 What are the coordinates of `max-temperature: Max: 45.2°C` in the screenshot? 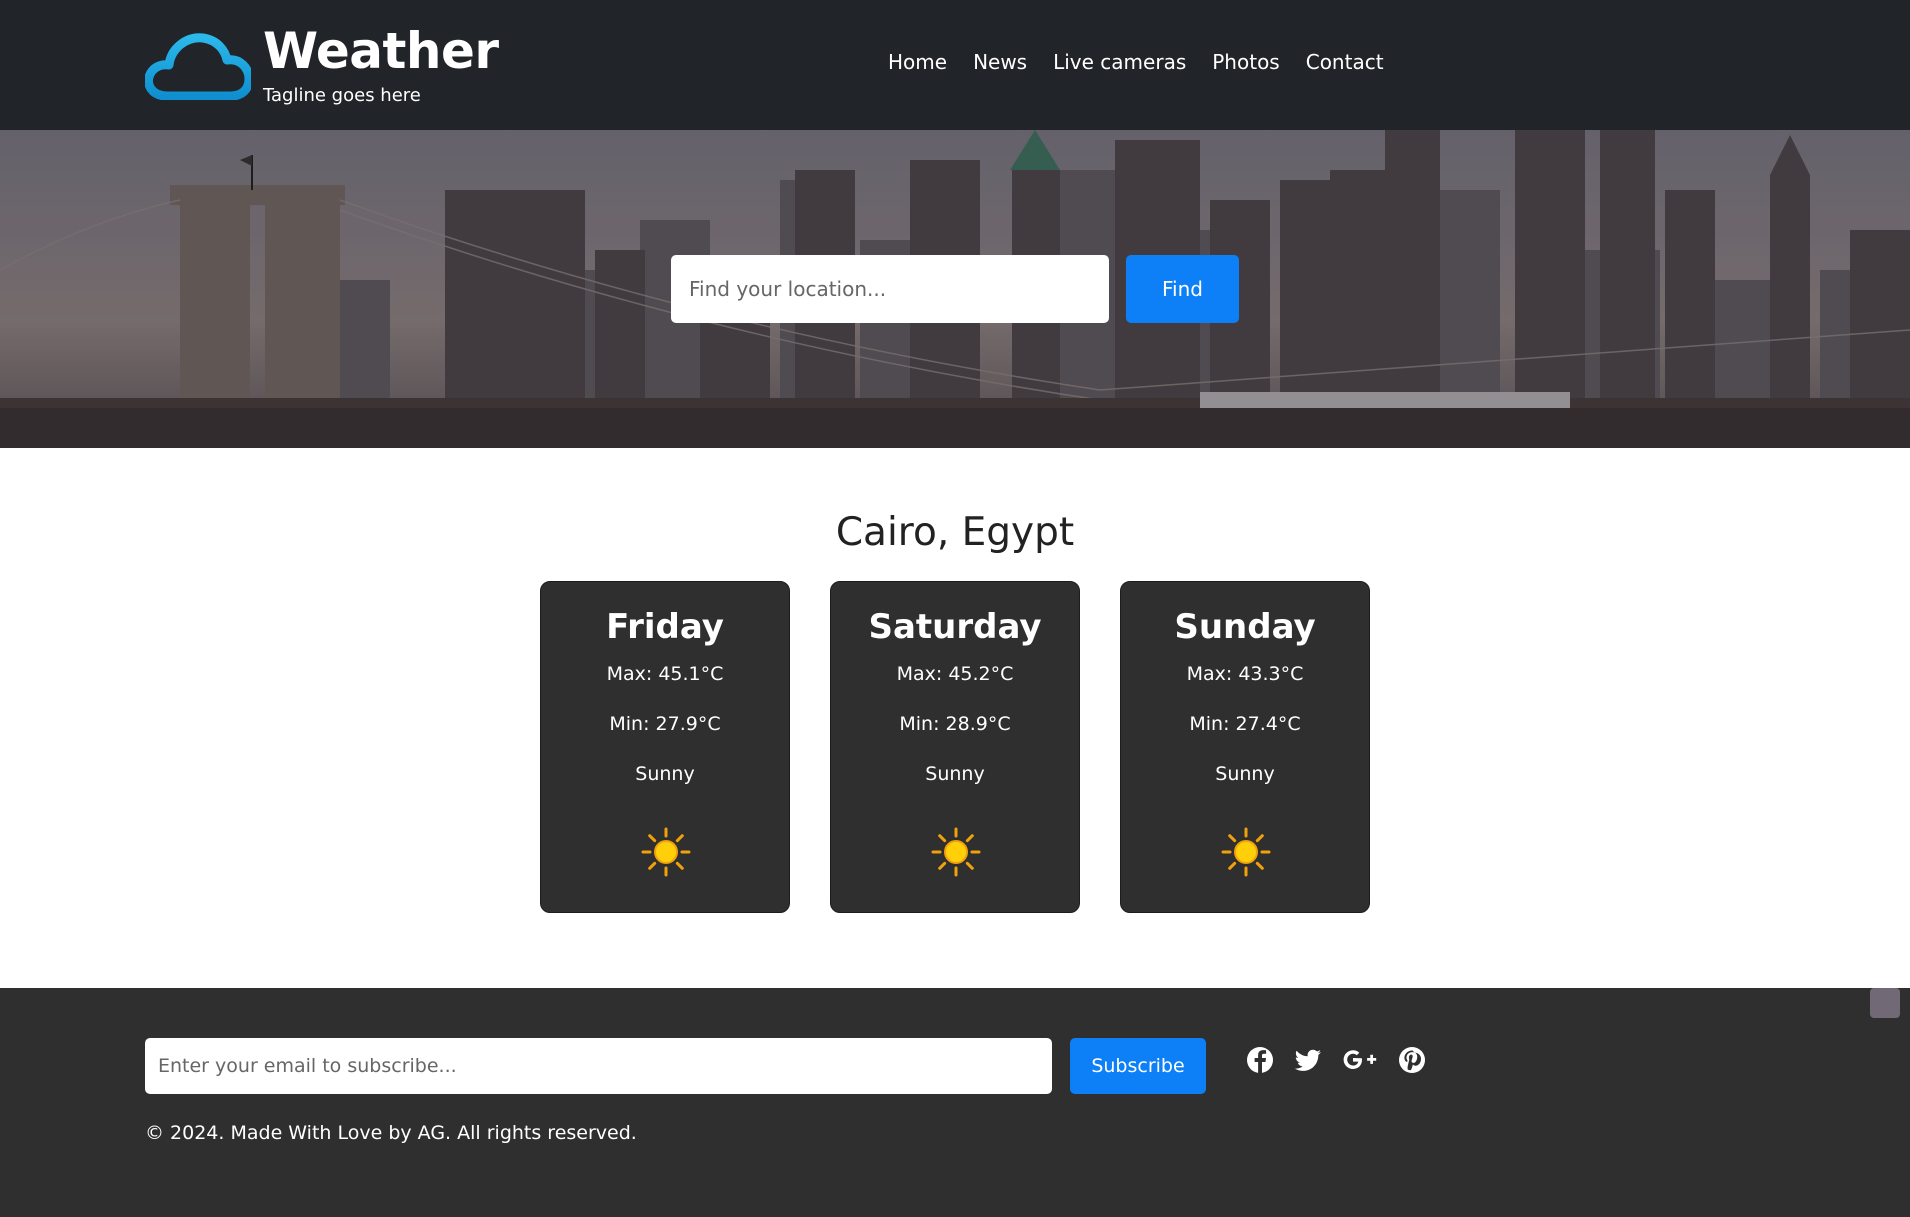 It's located at (955, 674).